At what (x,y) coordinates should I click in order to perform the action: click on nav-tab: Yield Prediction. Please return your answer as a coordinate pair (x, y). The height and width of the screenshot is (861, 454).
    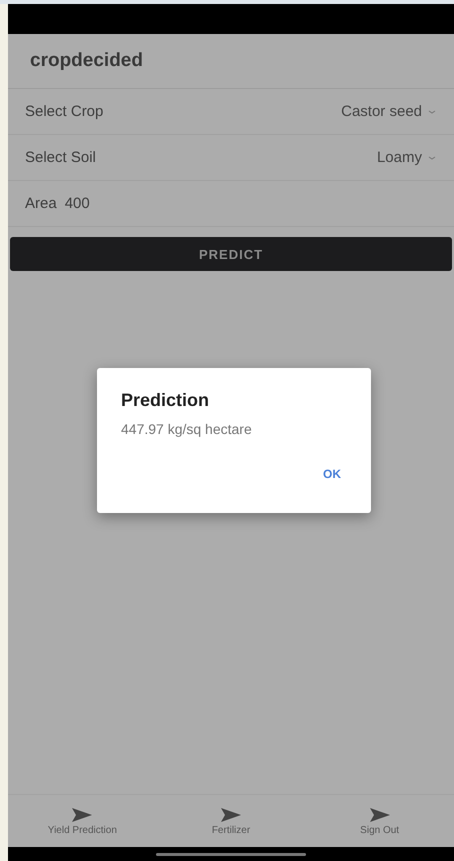
    Looking at the image, I should click on (82, 821).